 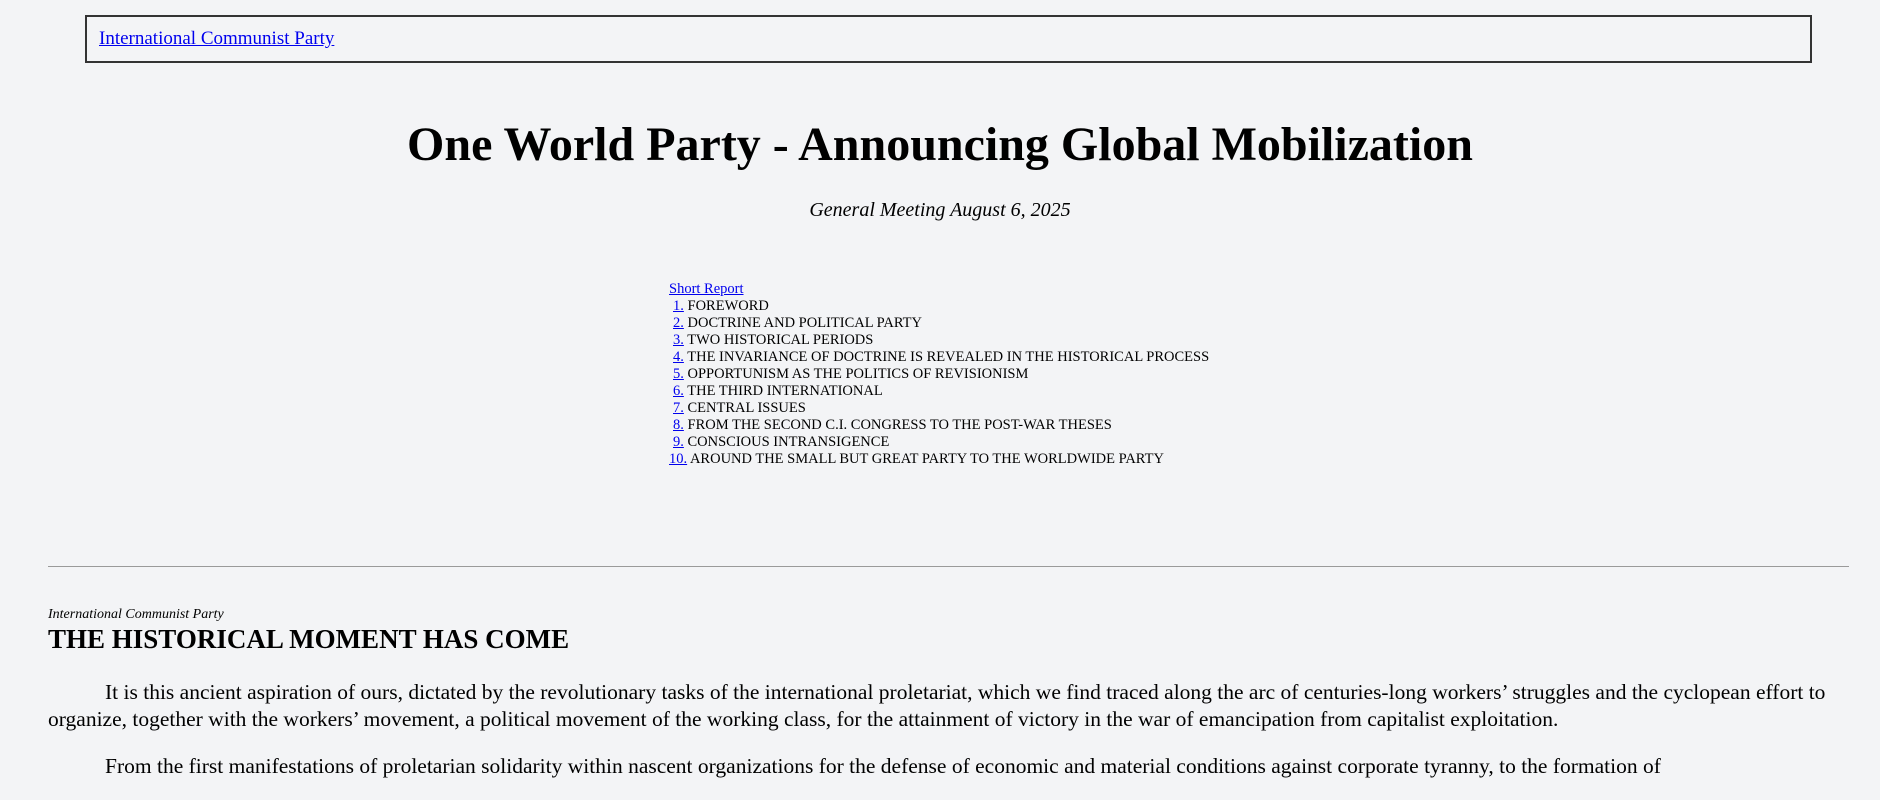 I want to click on article-subtitle: General Meeting August 6, 2025, so click(x=940, y=210).